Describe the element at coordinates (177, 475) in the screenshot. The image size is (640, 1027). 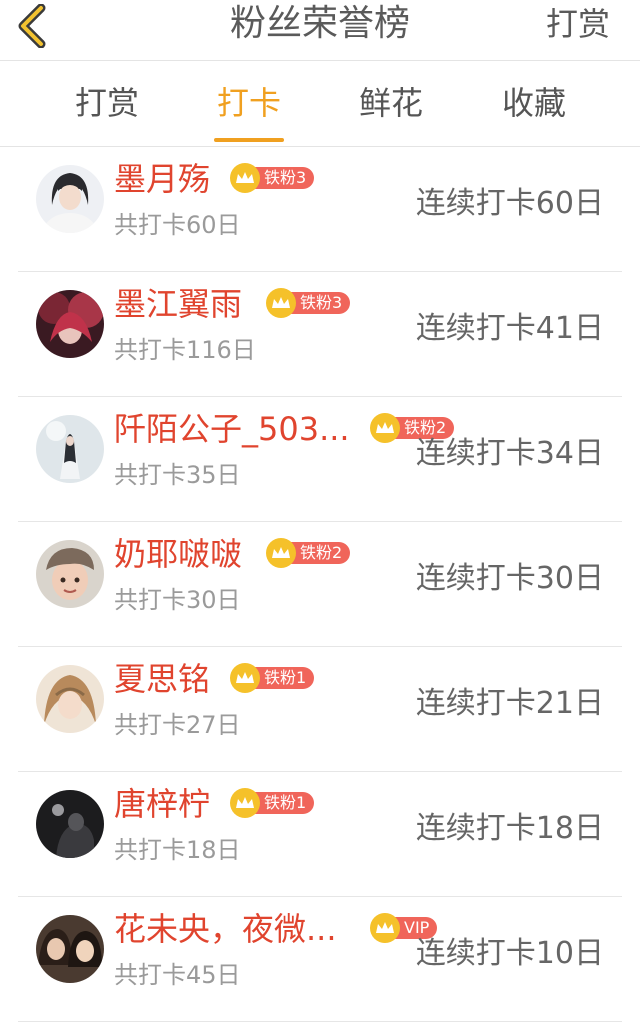
I see `total-checkins: 共打卡35日` at that location.